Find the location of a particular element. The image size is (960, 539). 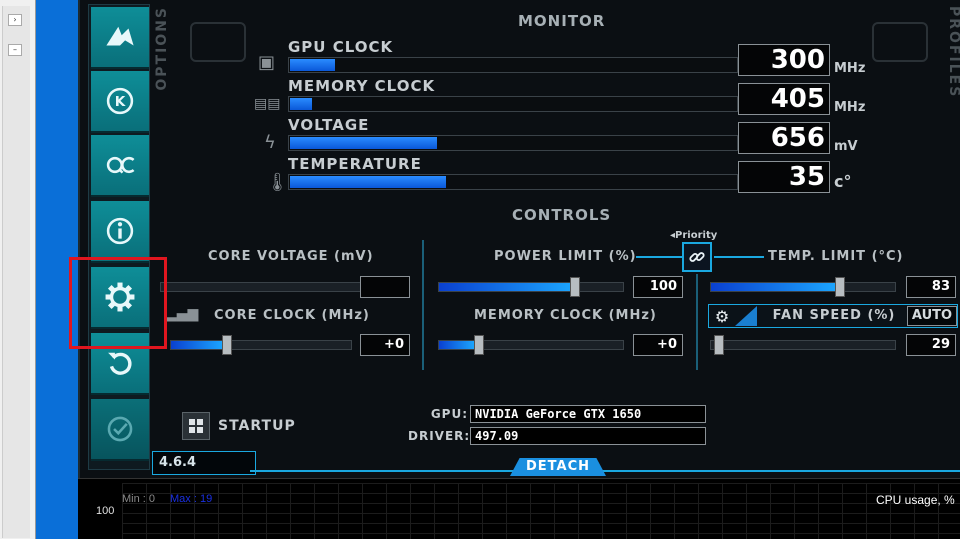

fan-speed-input: 29 is located at coordinates (931, 345).